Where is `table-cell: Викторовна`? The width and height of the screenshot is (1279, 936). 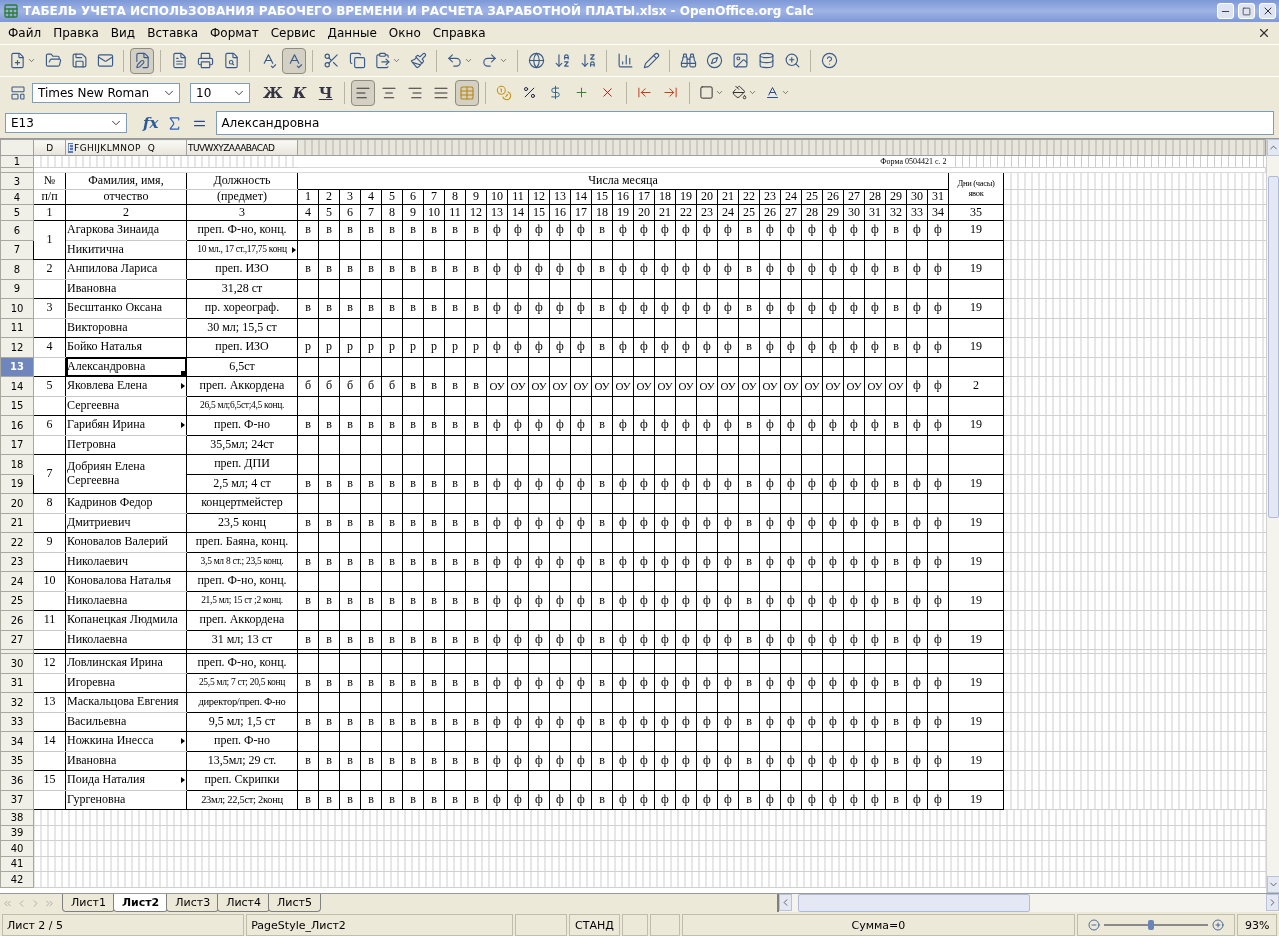 table-cell: Викторовна is located at coordinates (126, 328).